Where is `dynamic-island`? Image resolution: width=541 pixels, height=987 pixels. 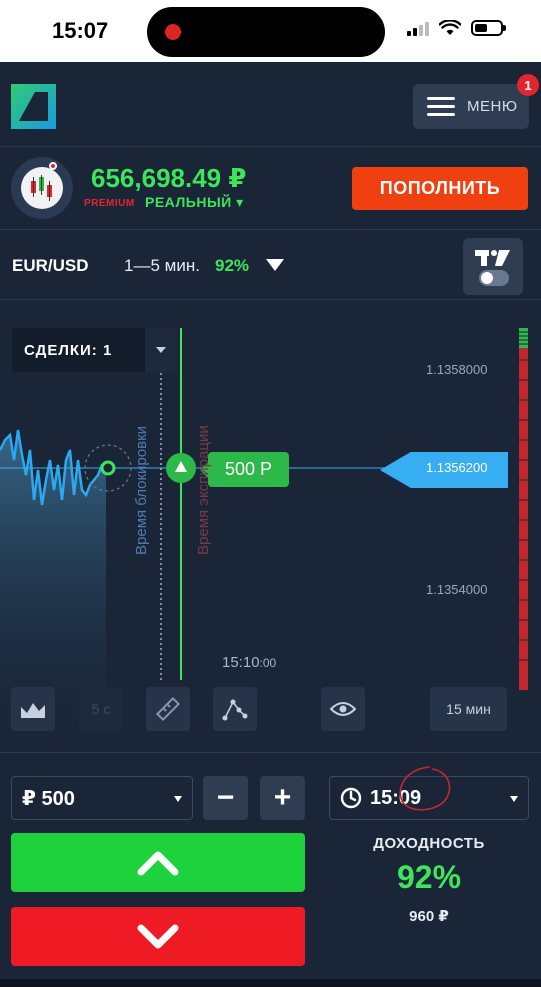 dynamic-island is located at coordinates (266, 32).